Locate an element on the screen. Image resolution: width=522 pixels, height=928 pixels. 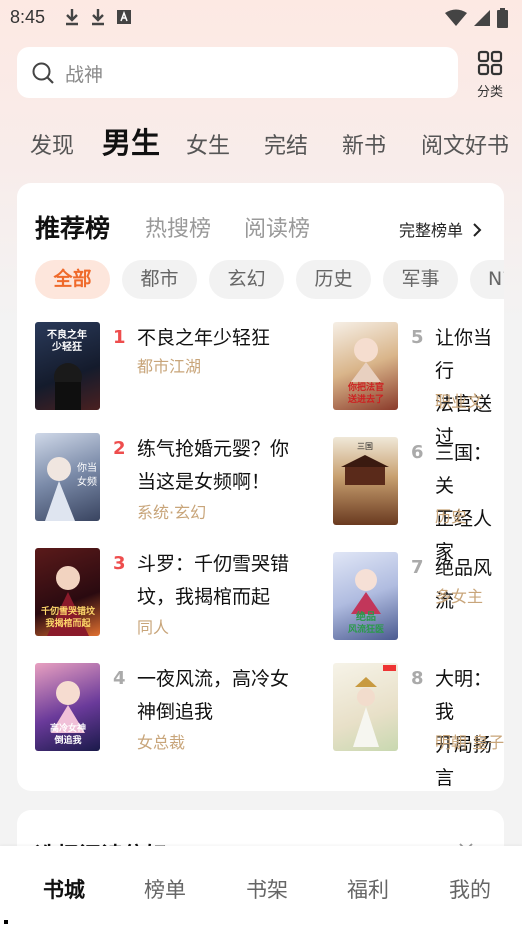
book-title: 练气抢婚元婴？你 当这是女频啊！ is located at coordinates (213, 465).